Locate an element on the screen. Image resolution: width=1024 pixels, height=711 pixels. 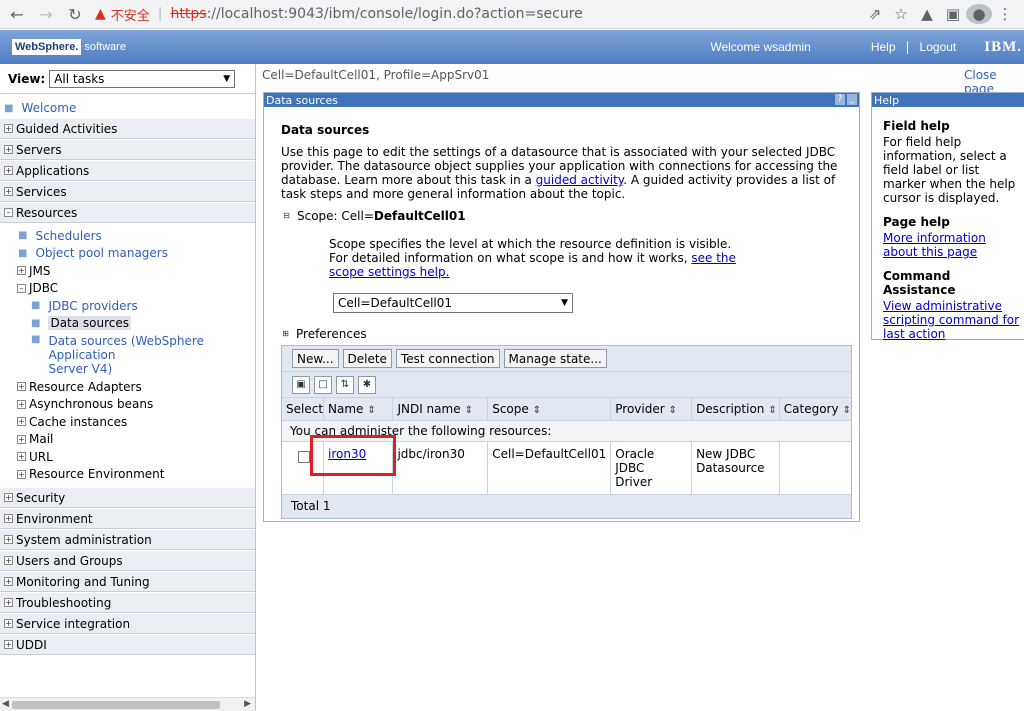
welcome-link: Welcome is located at coordinates (48, 108).